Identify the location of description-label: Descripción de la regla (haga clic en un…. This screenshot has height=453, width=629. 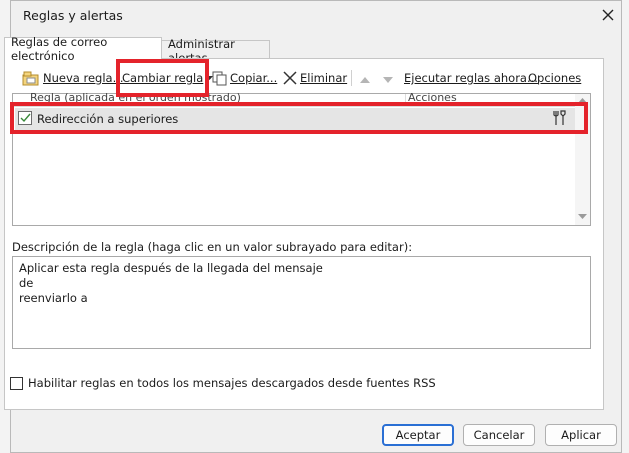
(212, 247).